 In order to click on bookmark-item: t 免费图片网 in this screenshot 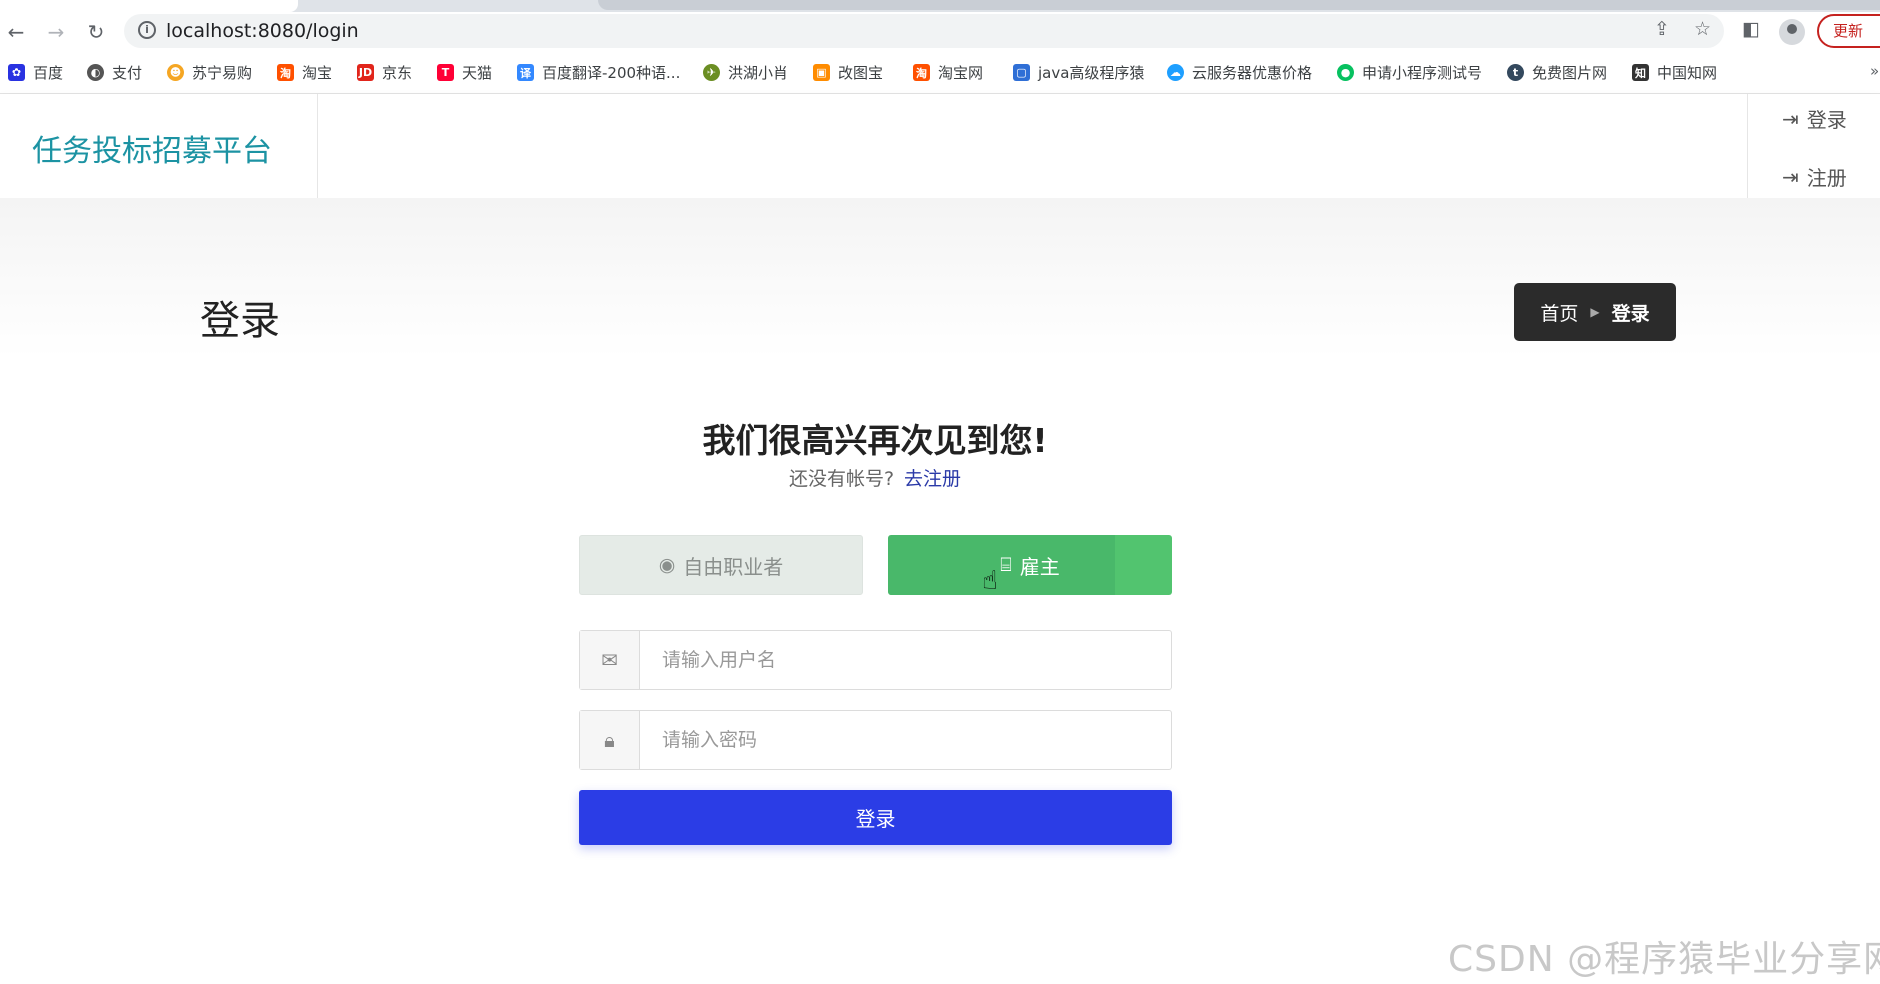, I will do `click(1557, 72)`.